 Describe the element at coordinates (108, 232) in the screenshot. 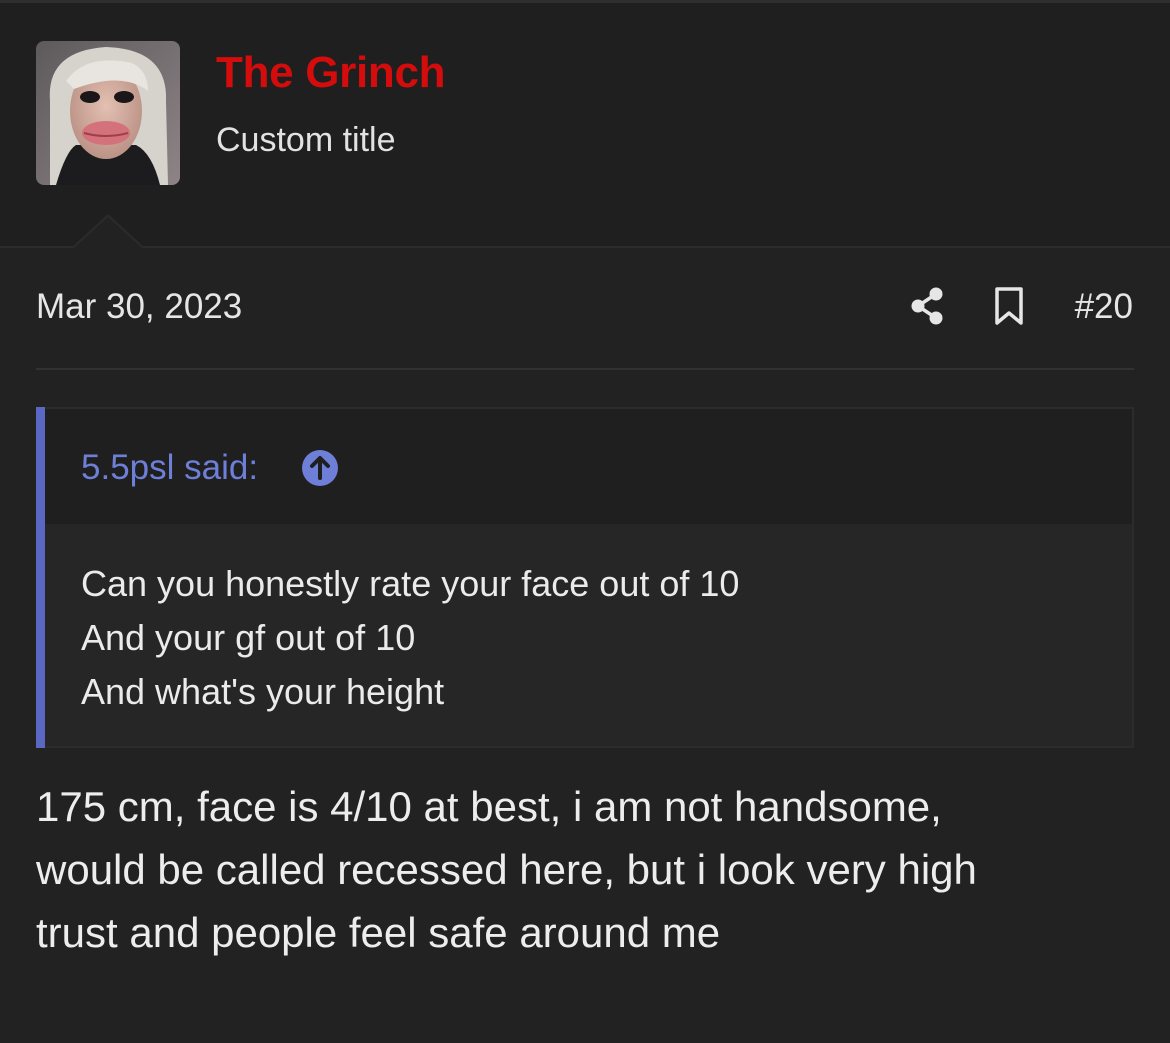

I see `header-pointer-inner` at that location.